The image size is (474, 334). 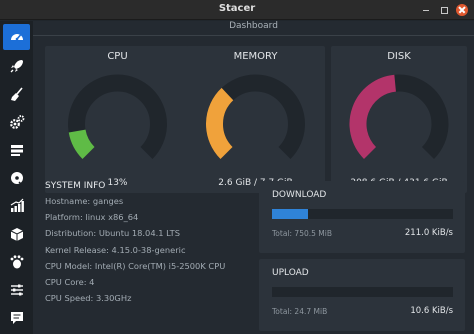 I want to click on sidebar-item-system-cleaner, so click(x=16, y=94).